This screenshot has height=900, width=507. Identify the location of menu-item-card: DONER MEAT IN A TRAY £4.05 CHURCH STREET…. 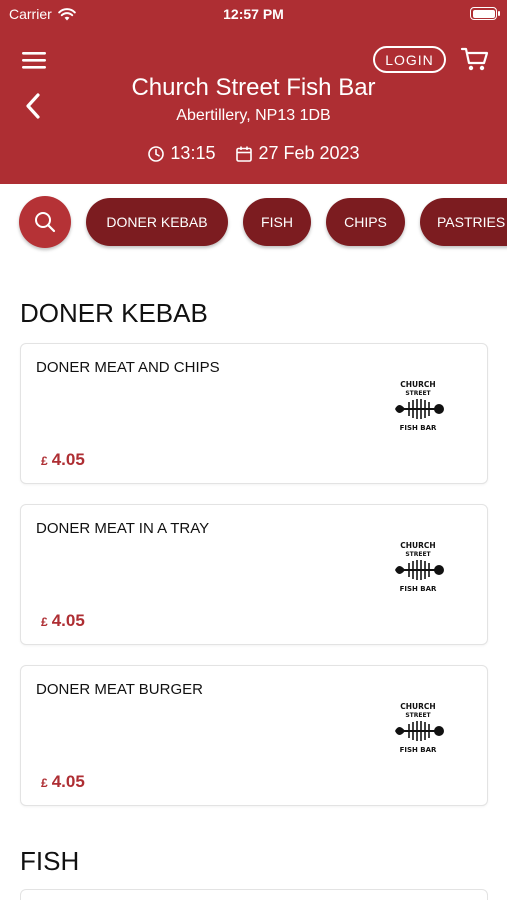
(254, 574).